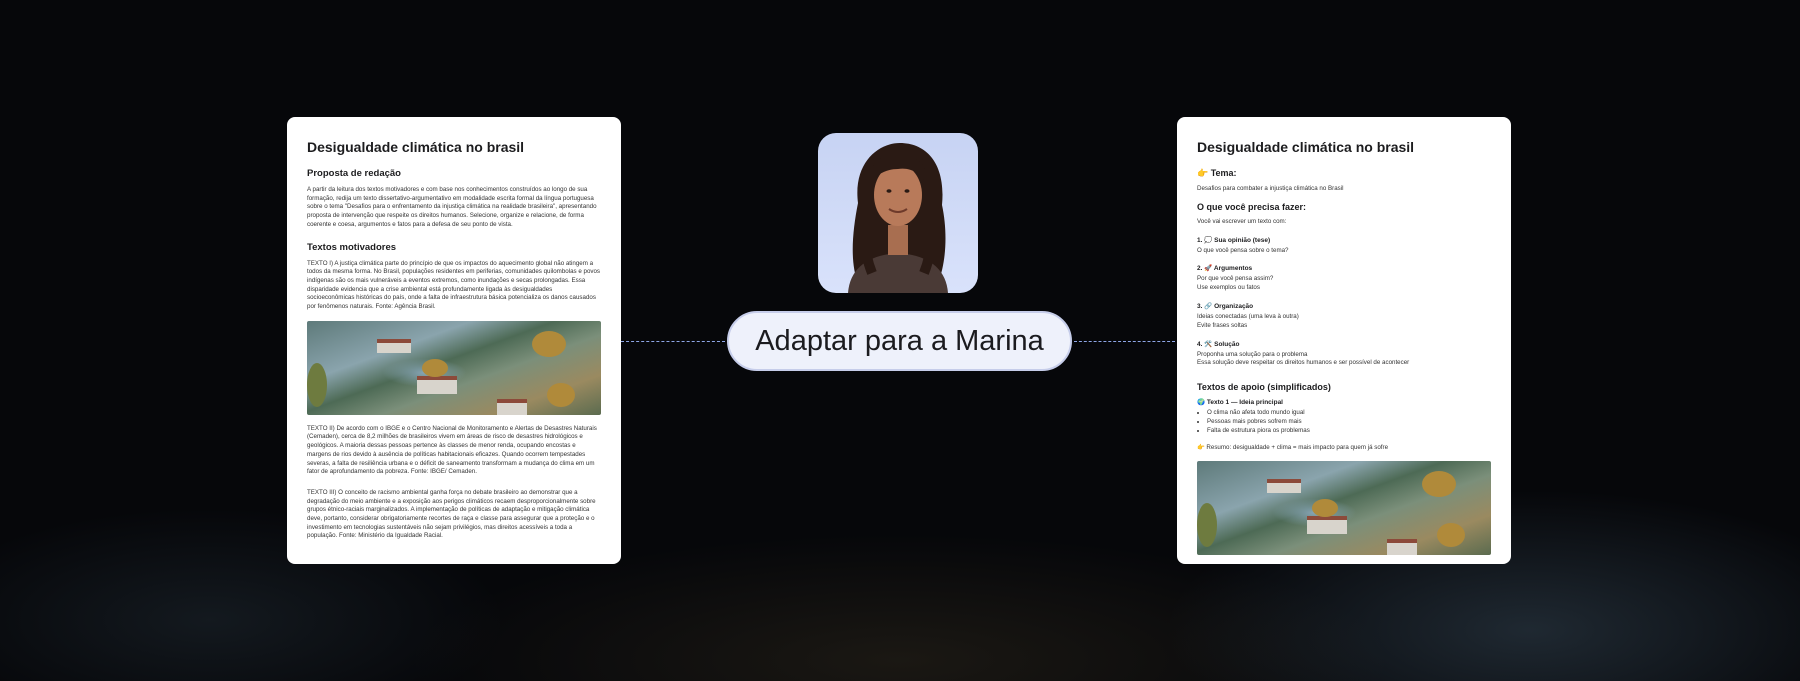 Image resolution: width=1800 pixels, height=681 pixels. I want to click on step-title: 2. 🚀 Argumentos, so click(1225, 269).